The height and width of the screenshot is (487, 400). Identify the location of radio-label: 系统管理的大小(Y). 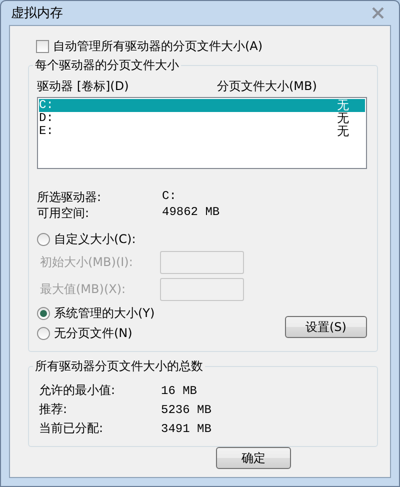
(104, 313).